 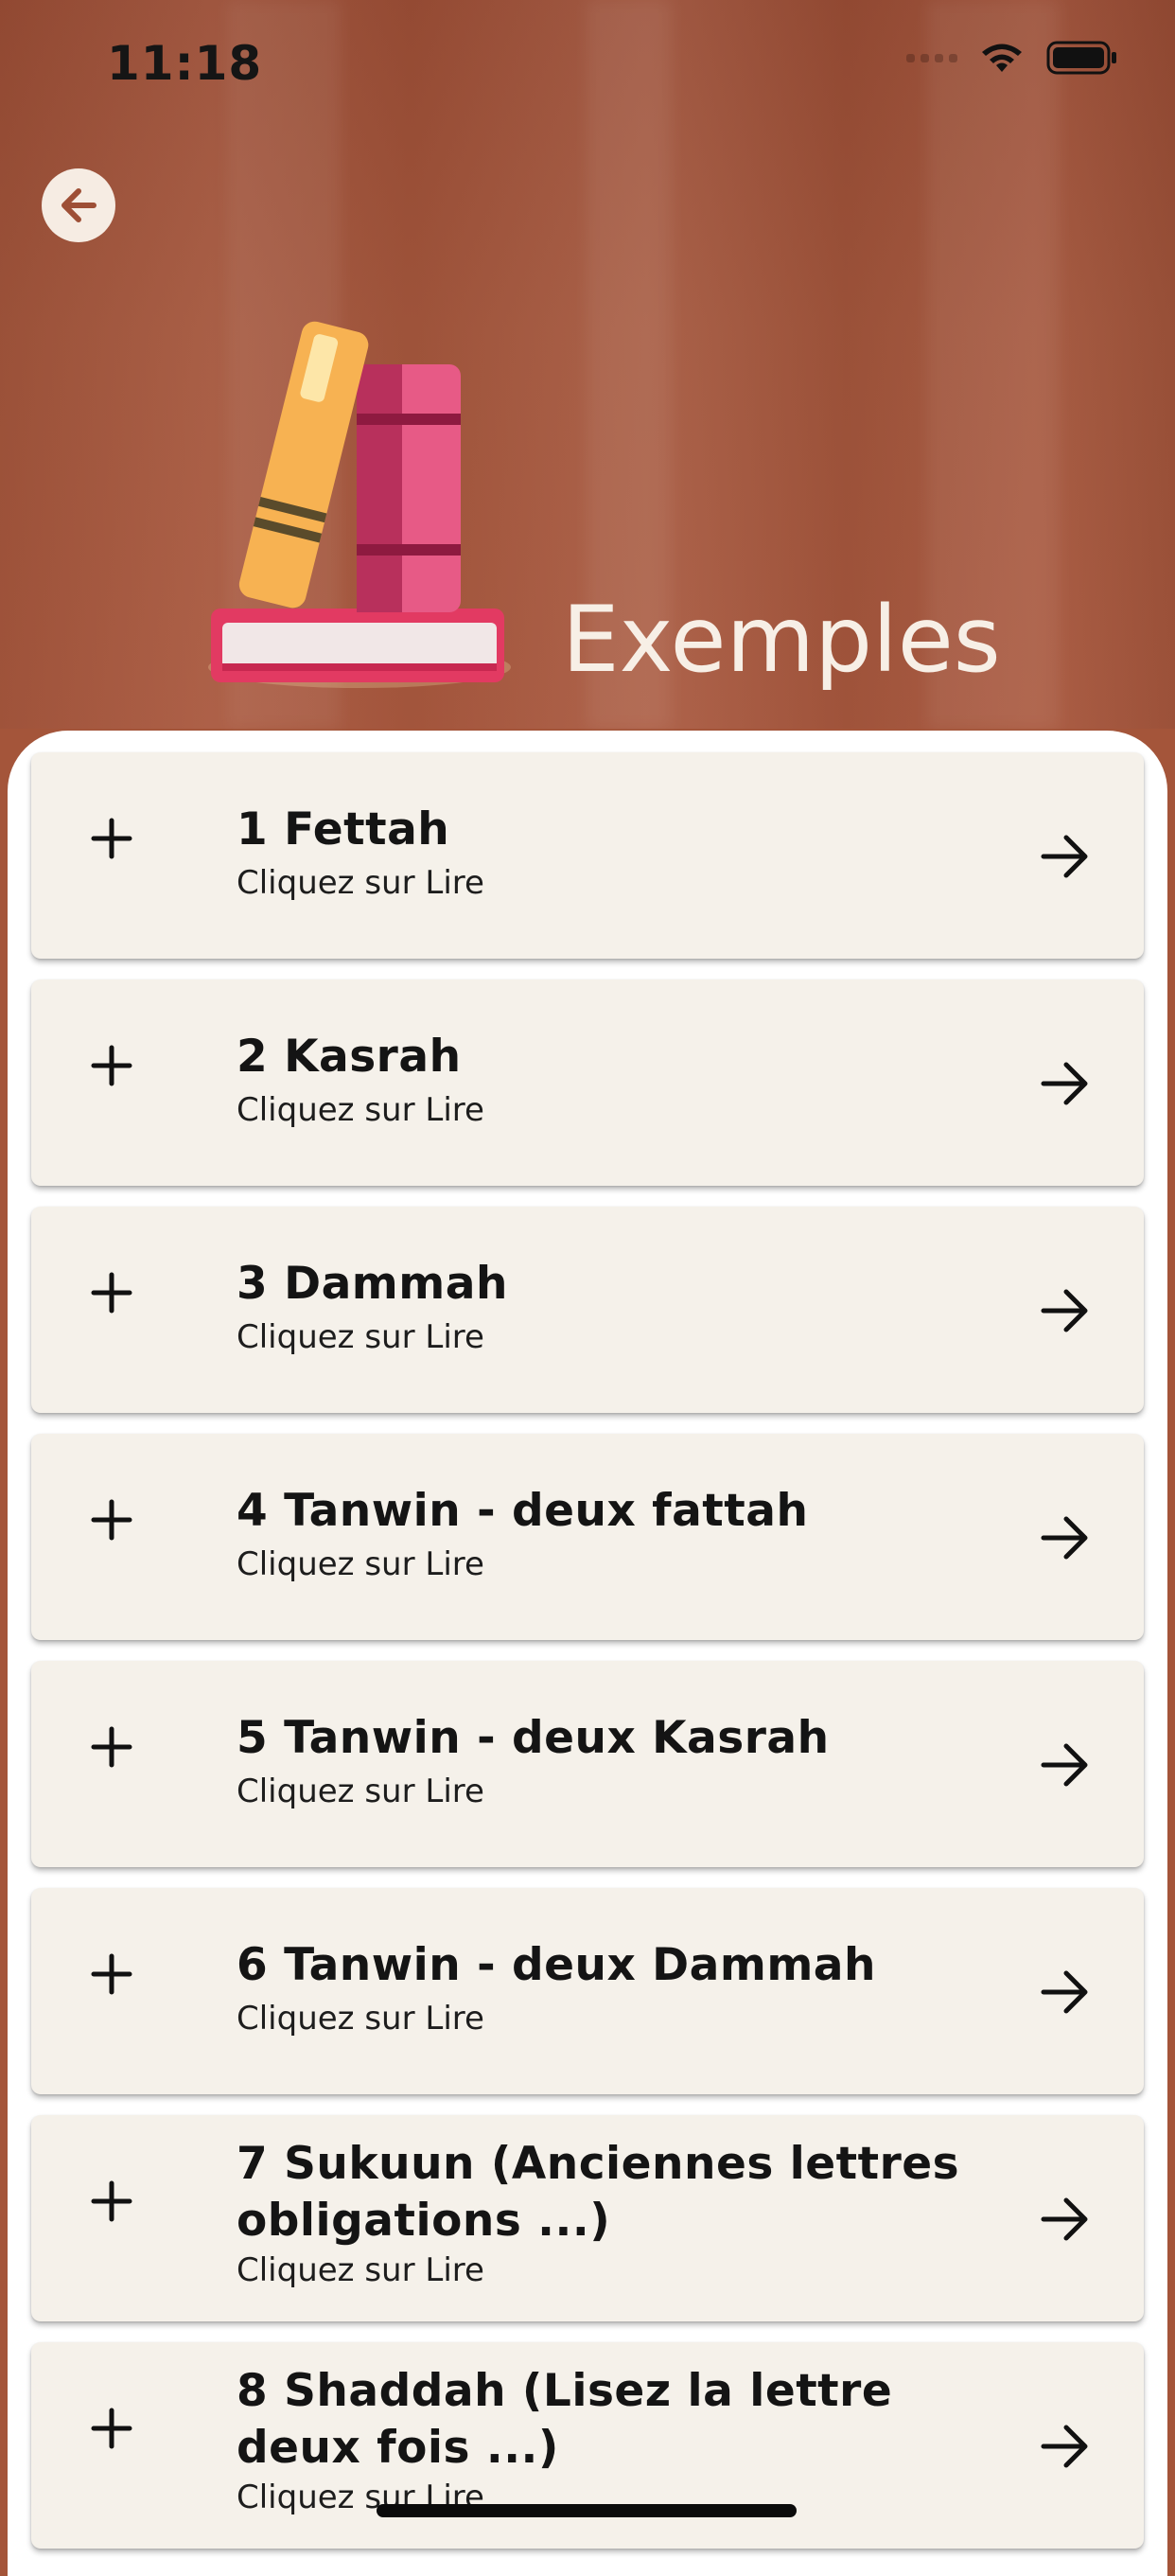 I want to click on list-item: 2 Kasrah Cliquez sur Lire, so click(x=587, y=1082).